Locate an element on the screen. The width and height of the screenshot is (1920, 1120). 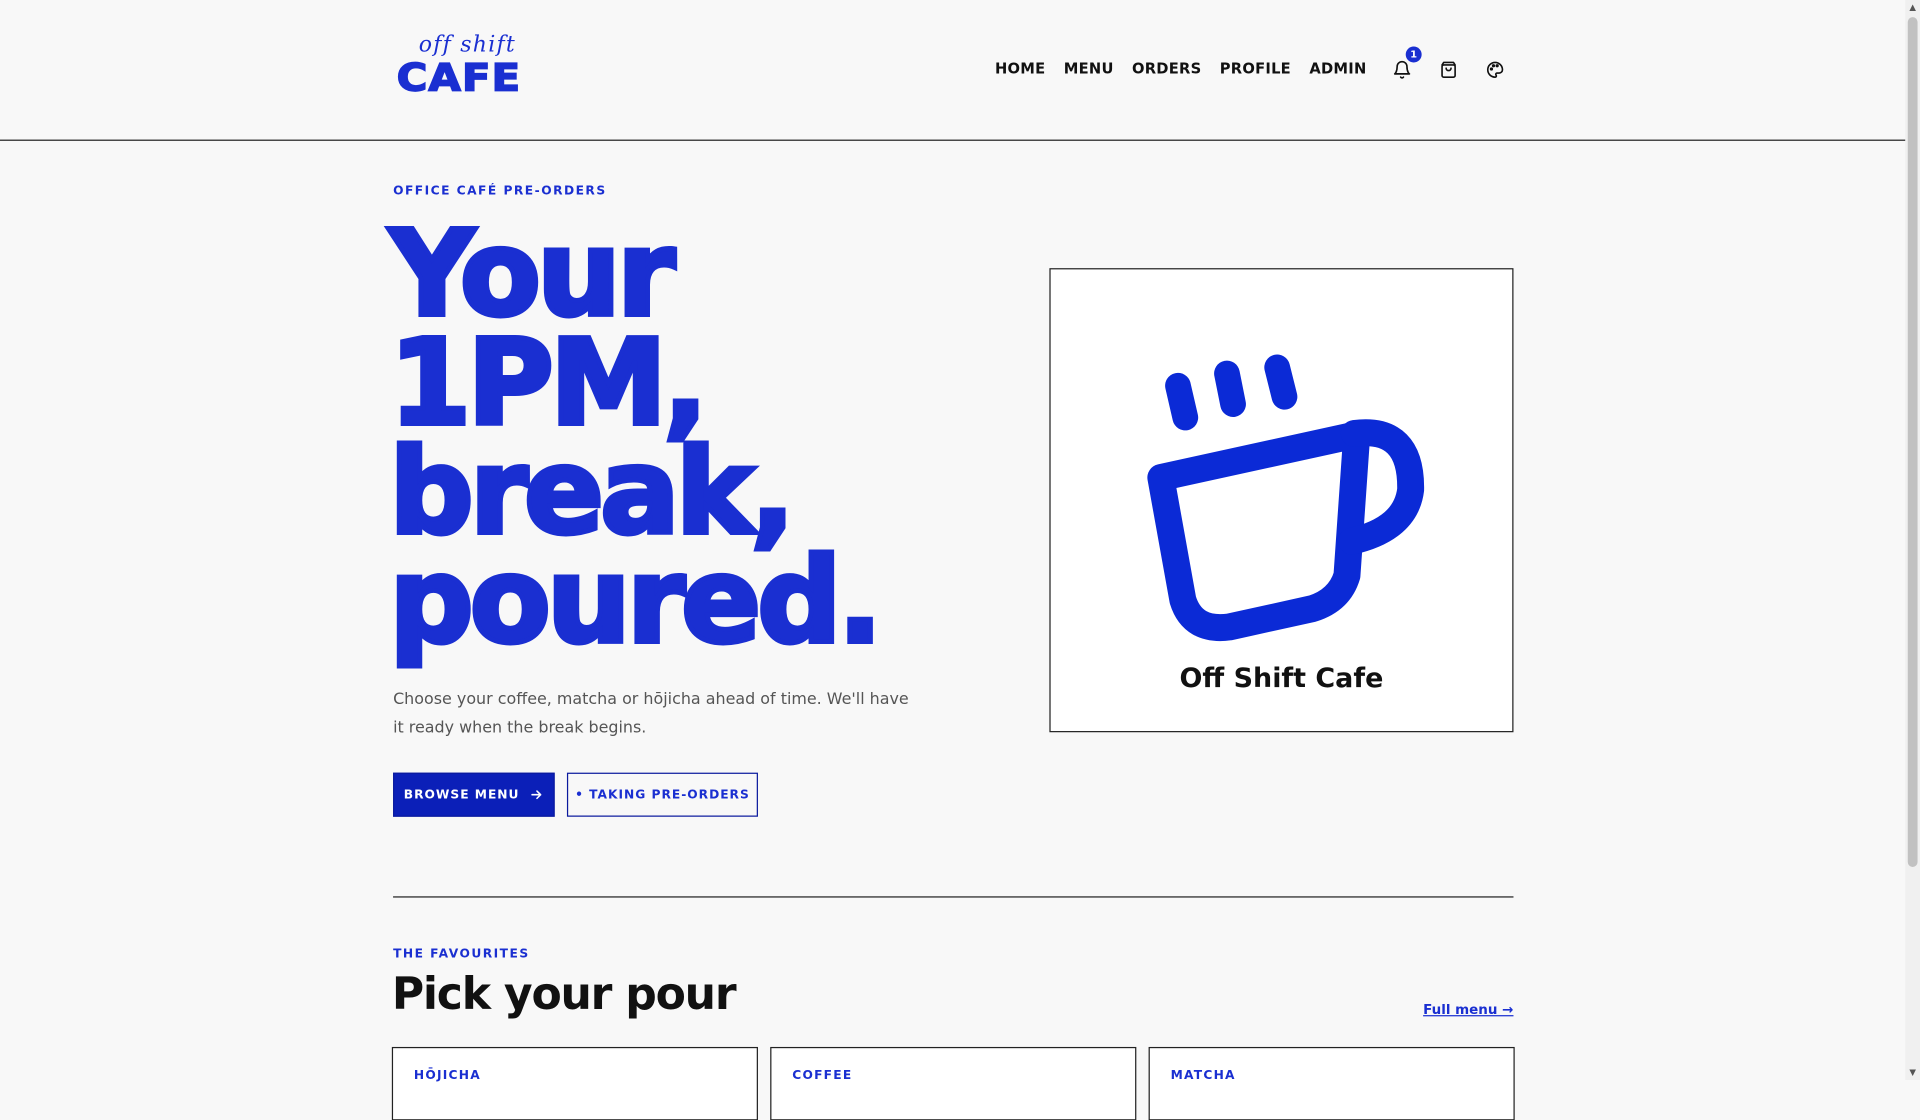
favourites-eyebrow: THE FAVOURITES is located at coordinates (461, 954).